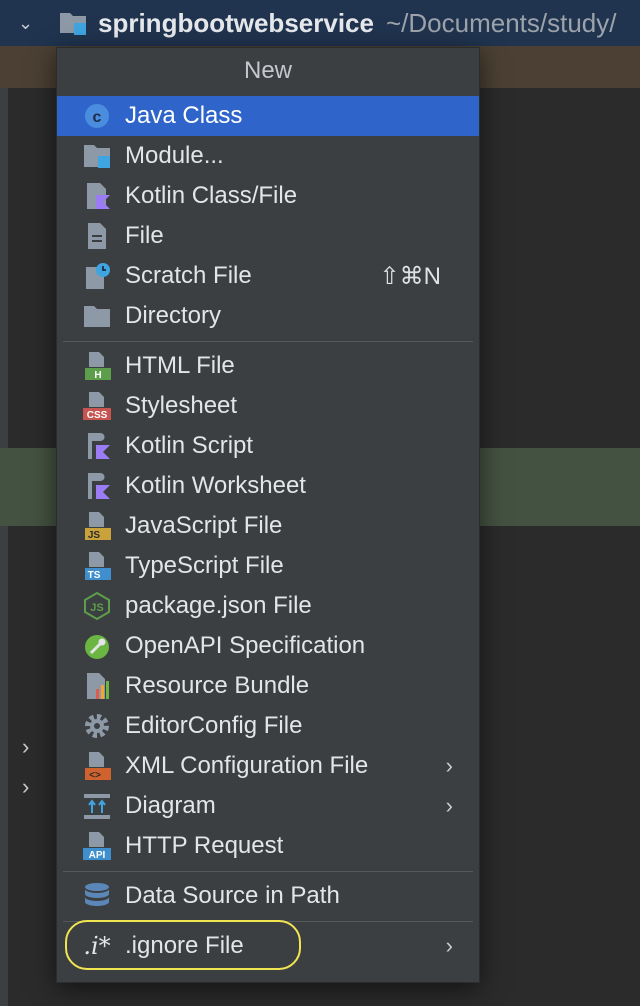 The height and width of the screenshot is (1006, 640). Describe the element at coordinates (97, 156) in the screenshot. I see `module-icon` at that location.